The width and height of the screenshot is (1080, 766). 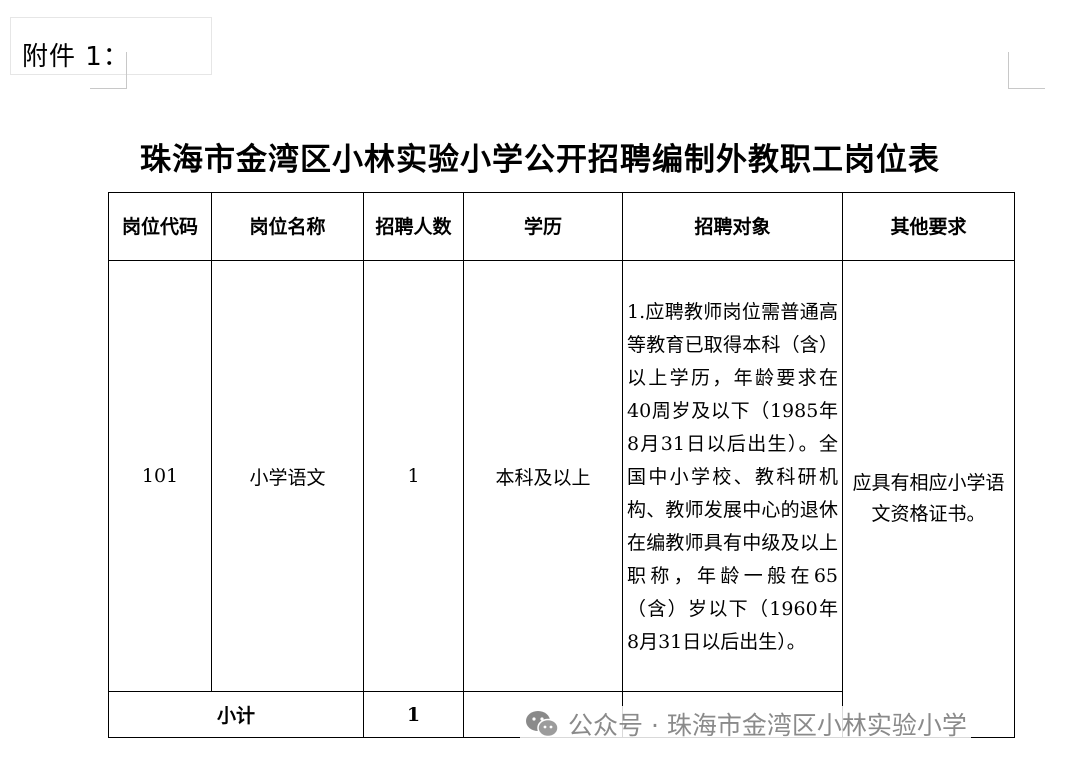 What do you see at coordinates (160, 476) in the screenshot?
I see `cell-position-code: 101` at bounding box center [160, 476].